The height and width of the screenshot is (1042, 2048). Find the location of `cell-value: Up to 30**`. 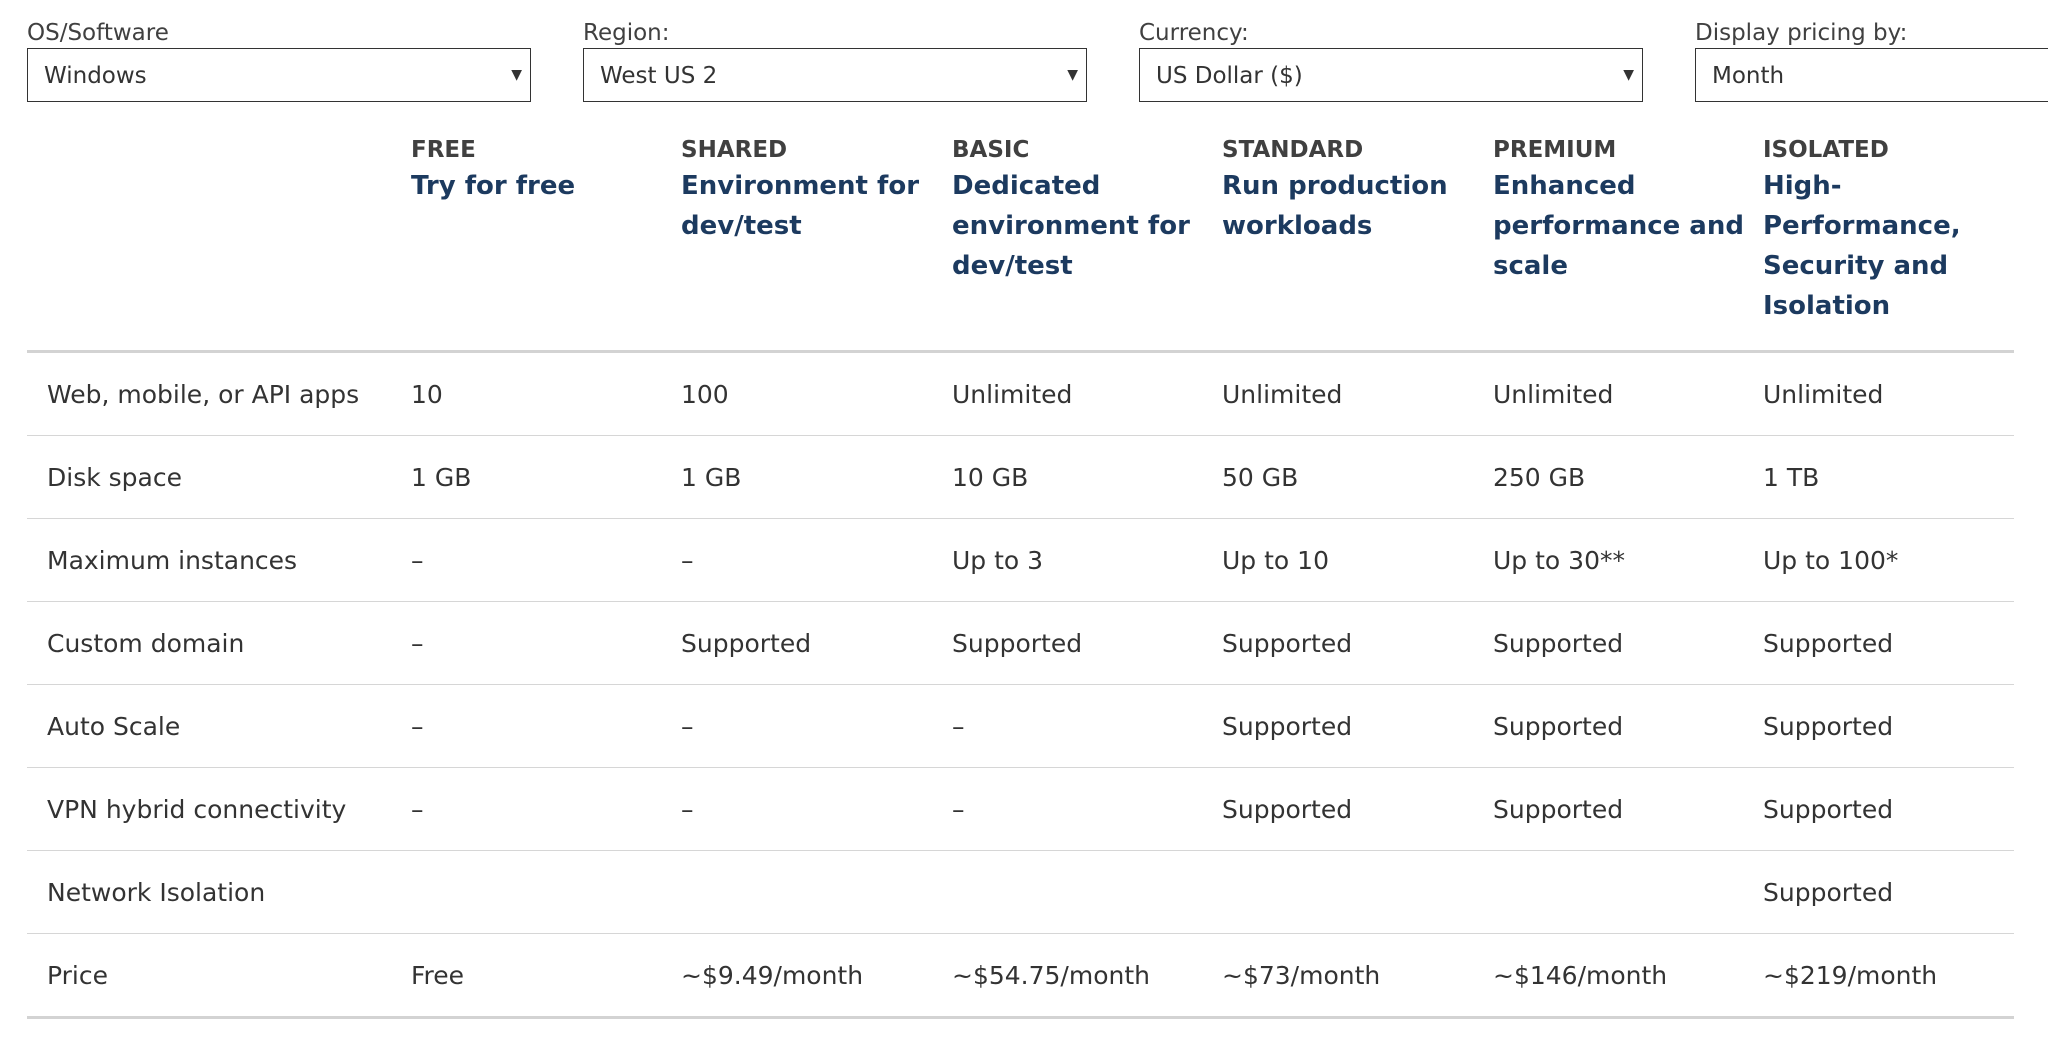

cell-value: Up to 30** is located at coordinates (1628, 560).